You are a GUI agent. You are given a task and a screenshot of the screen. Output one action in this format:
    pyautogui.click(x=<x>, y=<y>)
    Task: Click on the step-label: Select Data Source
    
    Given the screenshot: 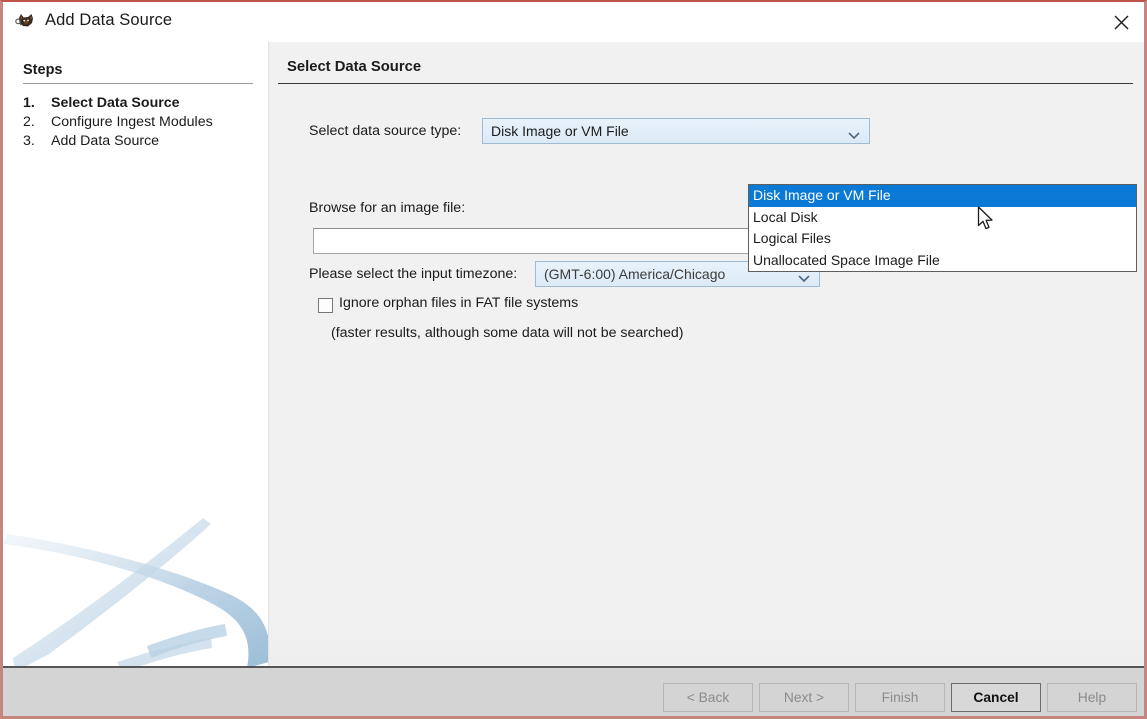 What is the action you would take?
    pyautogui.click(x=115, y=103)
    